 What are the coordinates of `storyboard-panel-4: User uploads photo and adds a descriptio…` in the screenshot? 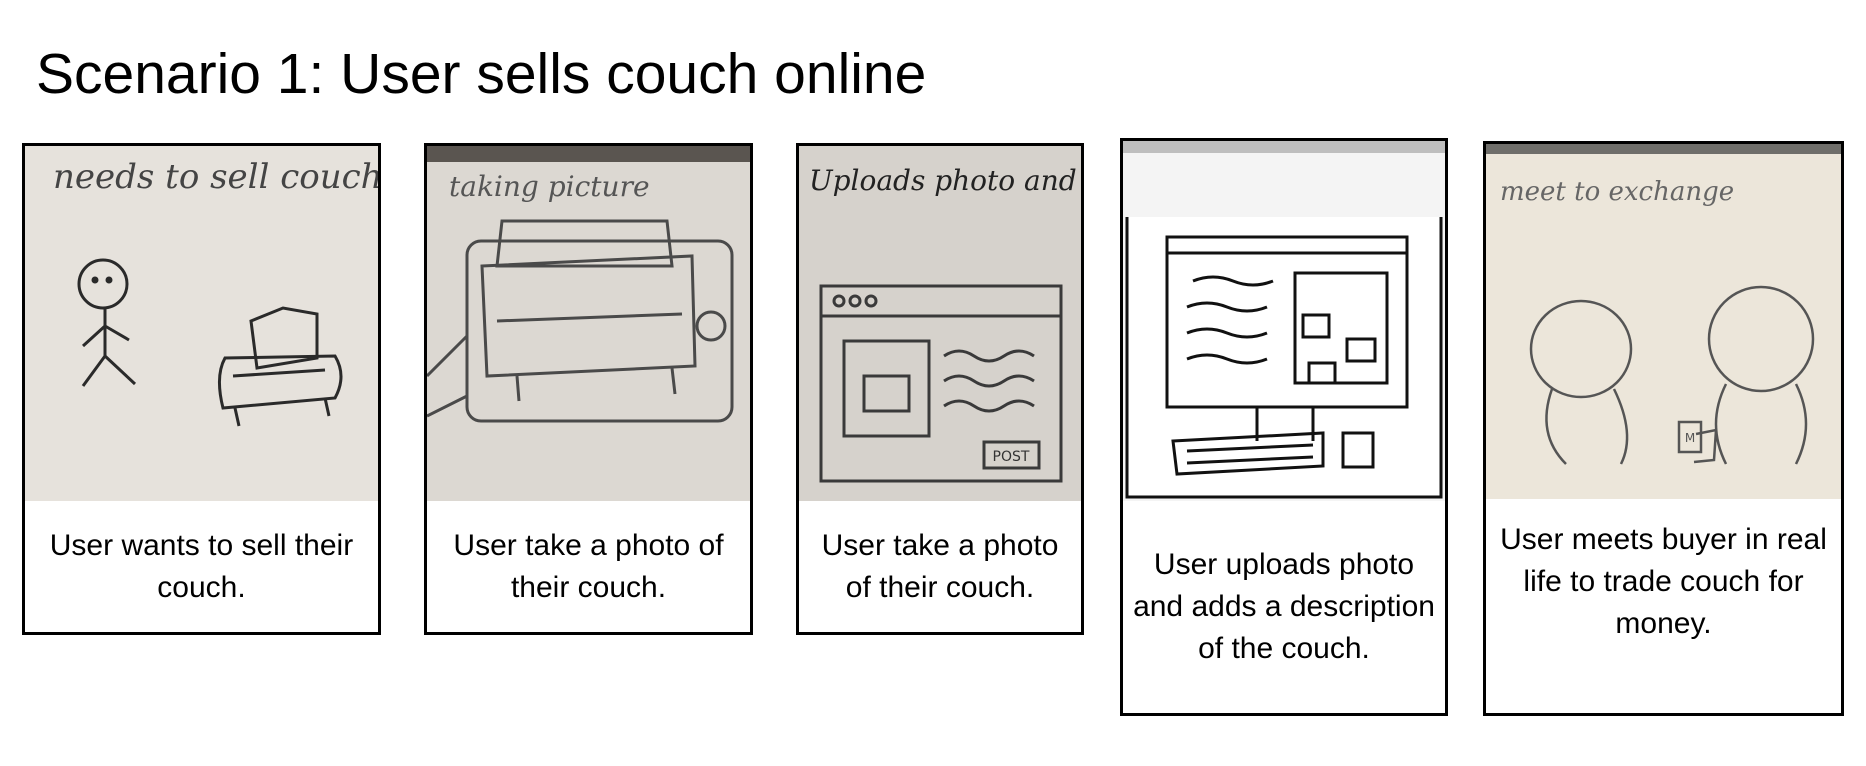 It's located at (1284, 427).